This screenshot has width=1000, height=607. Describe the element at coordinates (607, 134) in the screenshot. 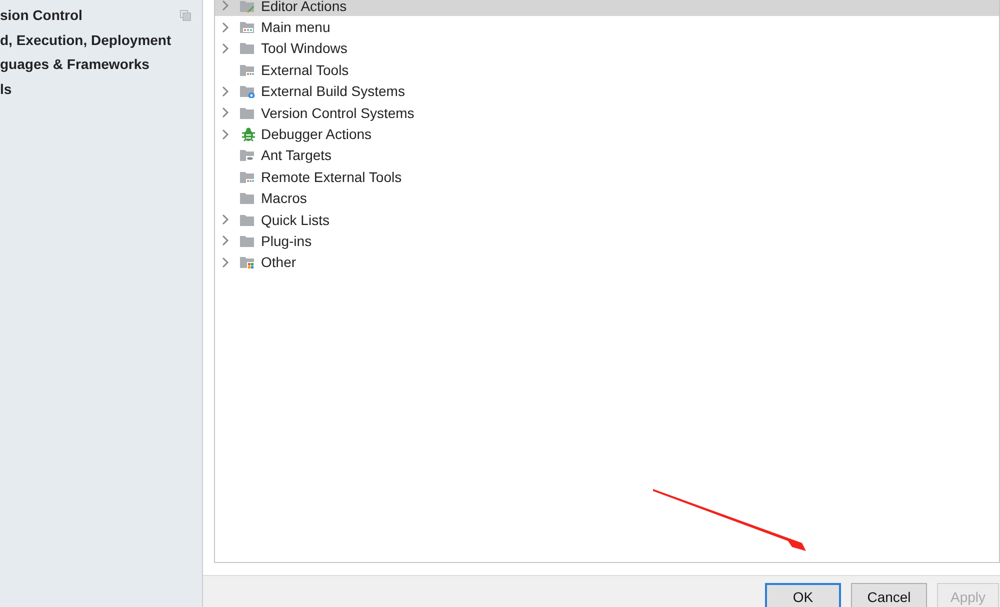

I see `tree-item: Debugger Actions` at that location.